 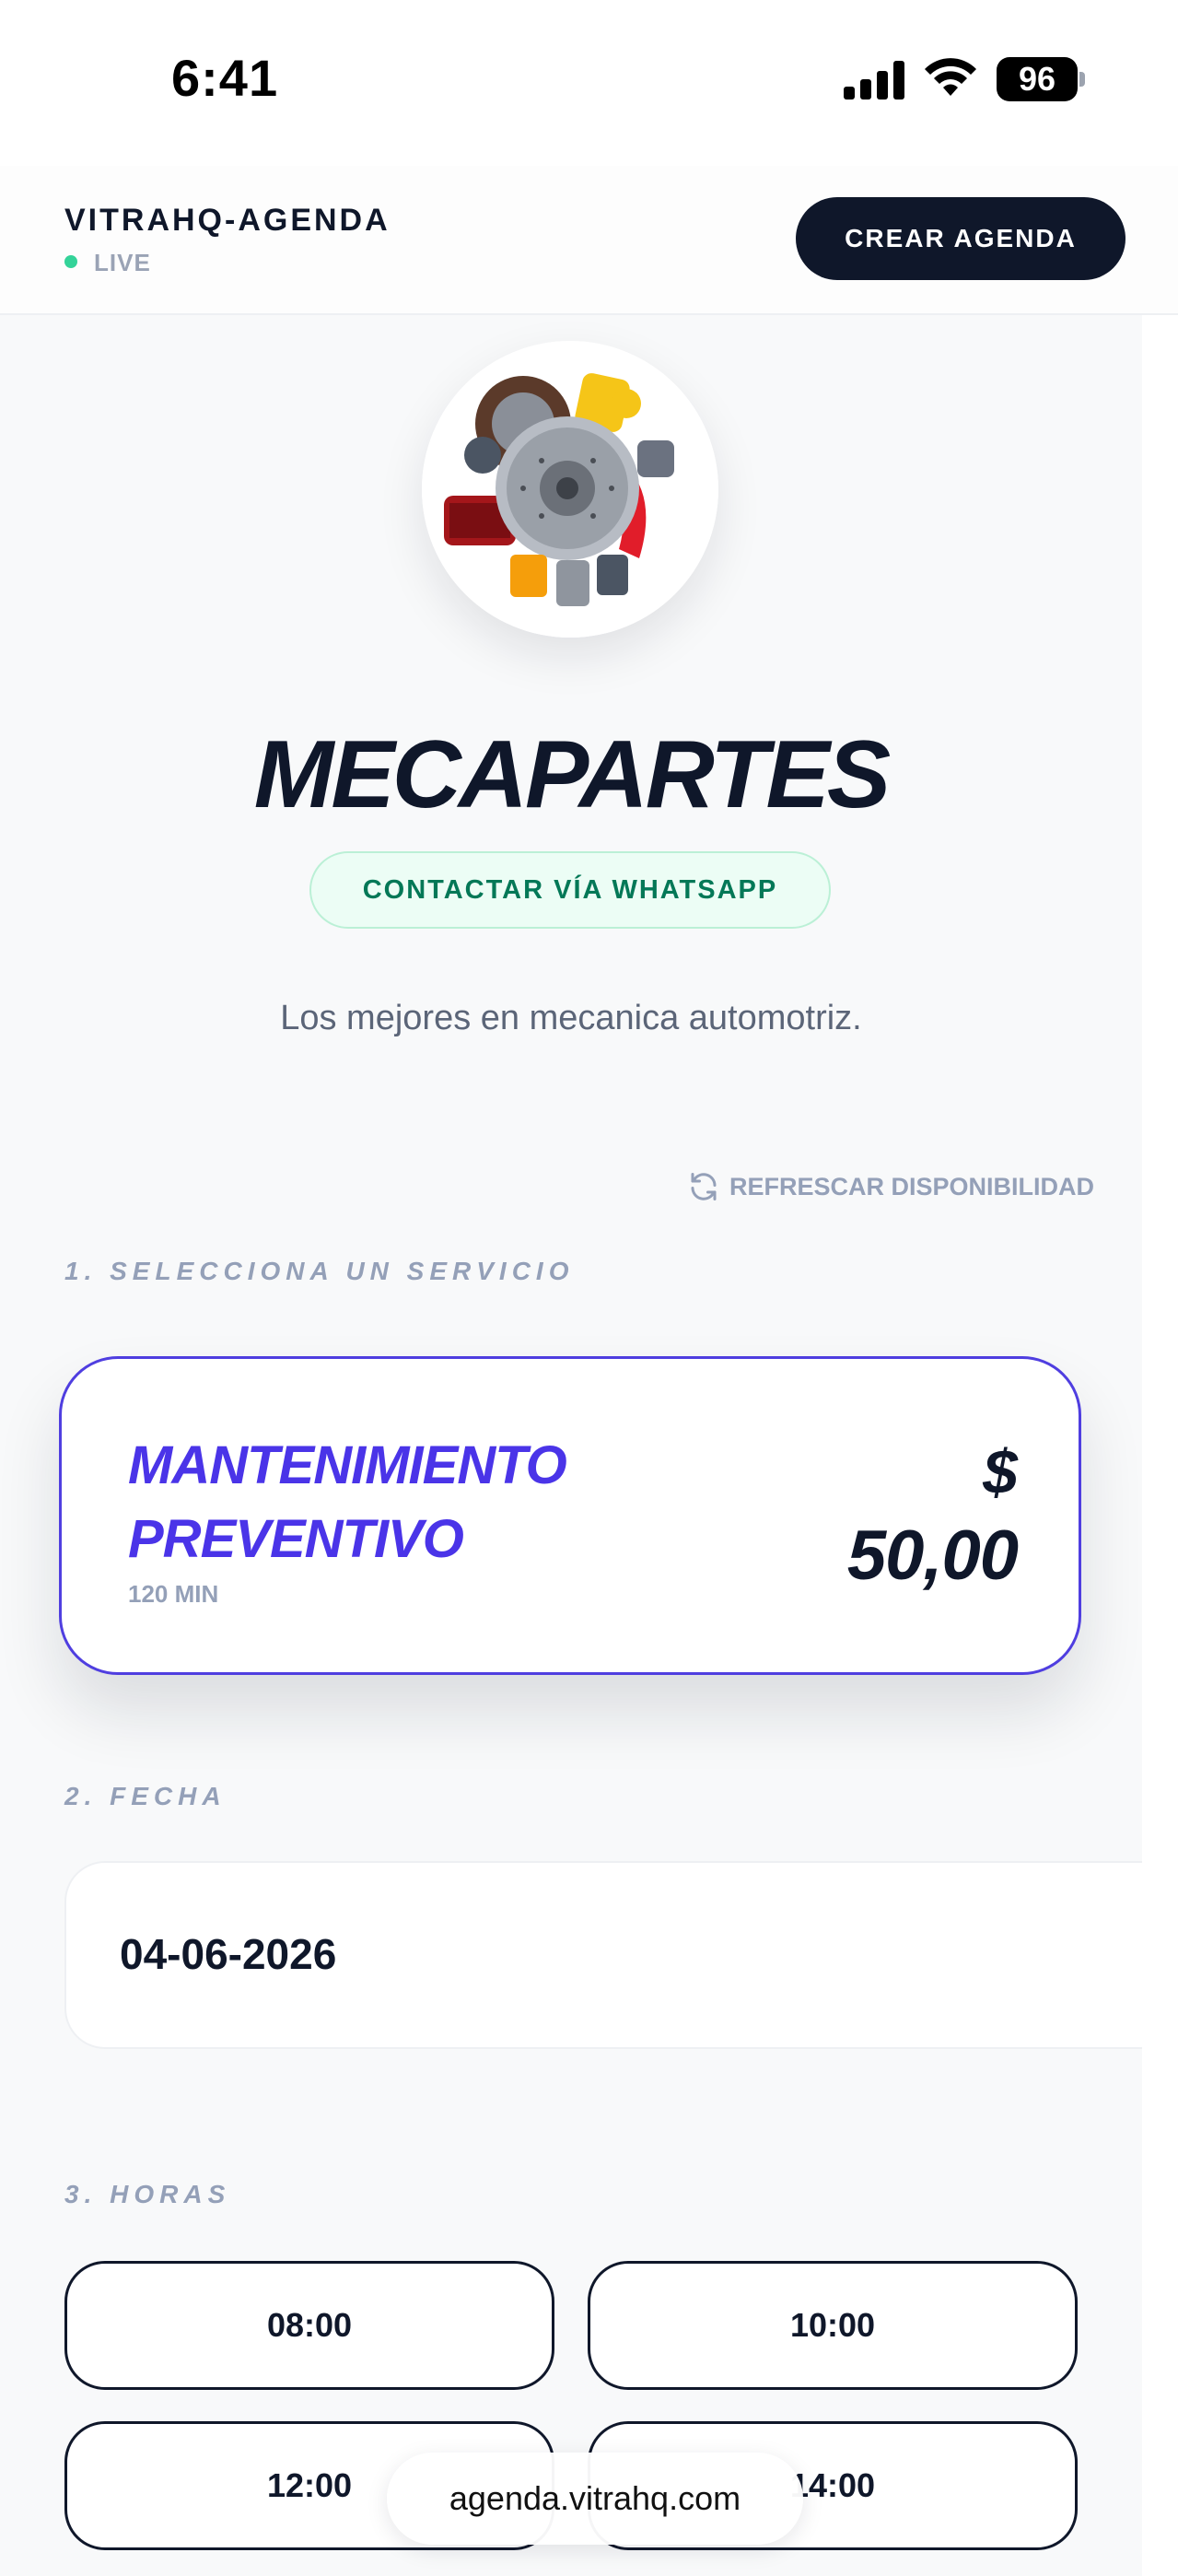 What do you see at coordinates (148, 2194) in the screenshot?
I see `step-hours-label: 3. HORAS` at bounding box center [148, 2194].